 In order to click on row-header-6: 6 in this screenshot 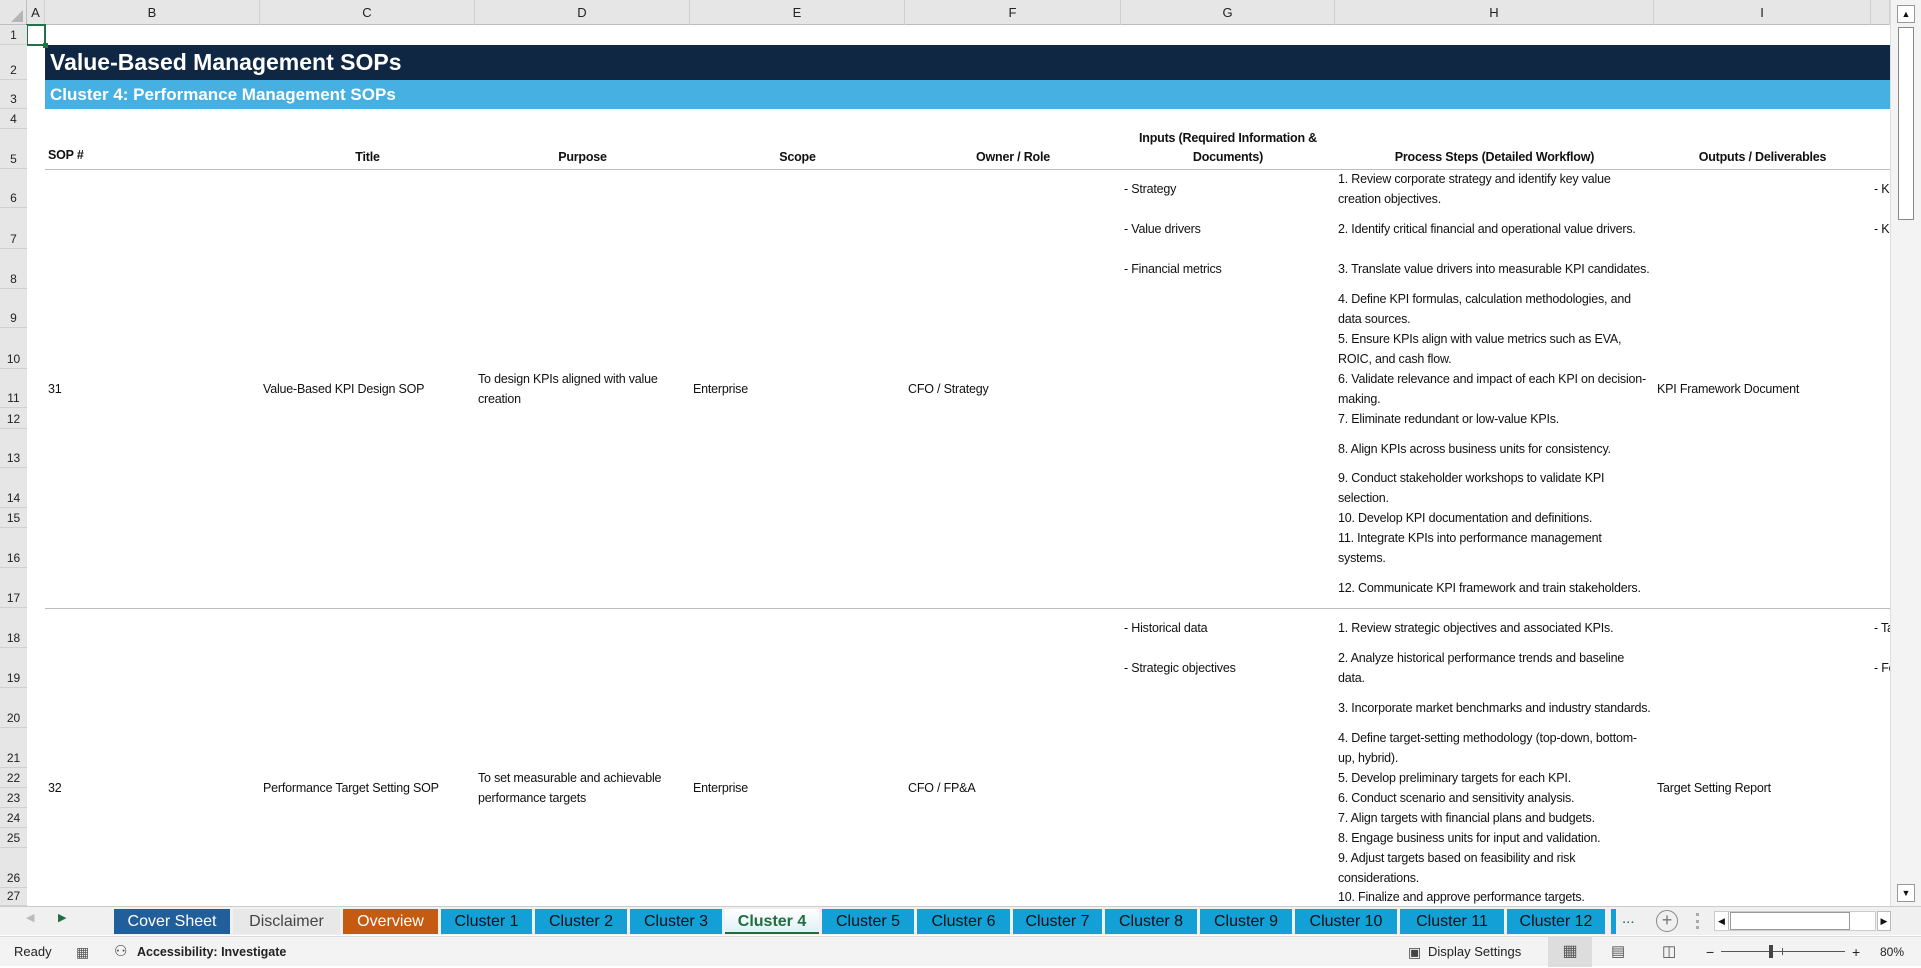, I will do `click(13, 188)`.